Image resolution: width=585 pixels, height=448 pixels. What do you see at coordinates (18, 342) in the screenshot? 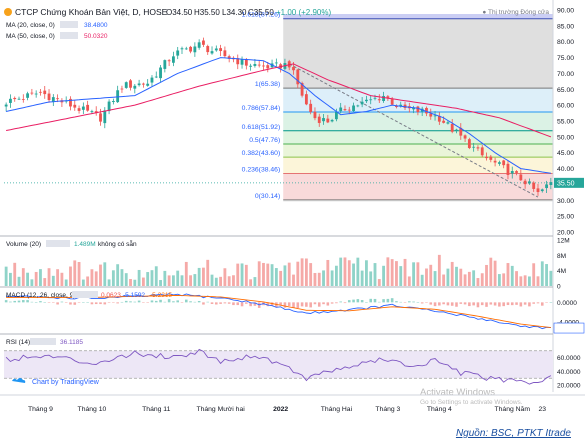
I see `rsi-legend-label: RSI (14)` at bounding box center [18, 342].